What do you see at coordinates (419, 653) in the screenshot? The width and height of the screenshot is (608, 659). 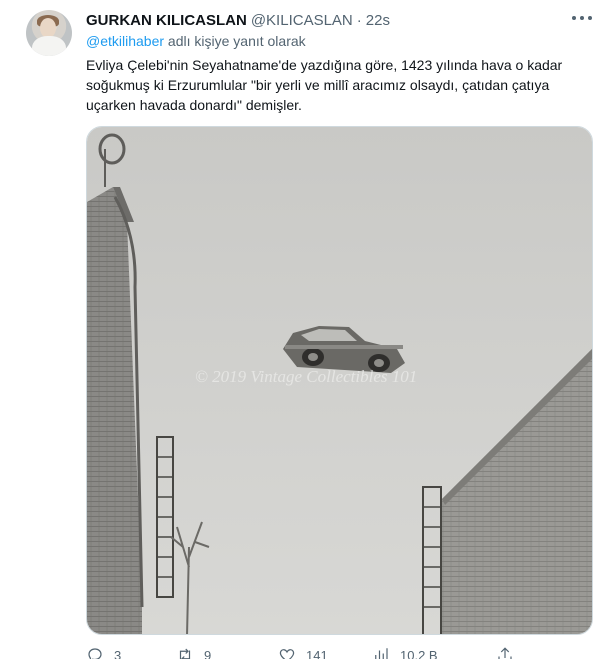 I see `views-count: 10,2 B` at bounding box center [419, 653].